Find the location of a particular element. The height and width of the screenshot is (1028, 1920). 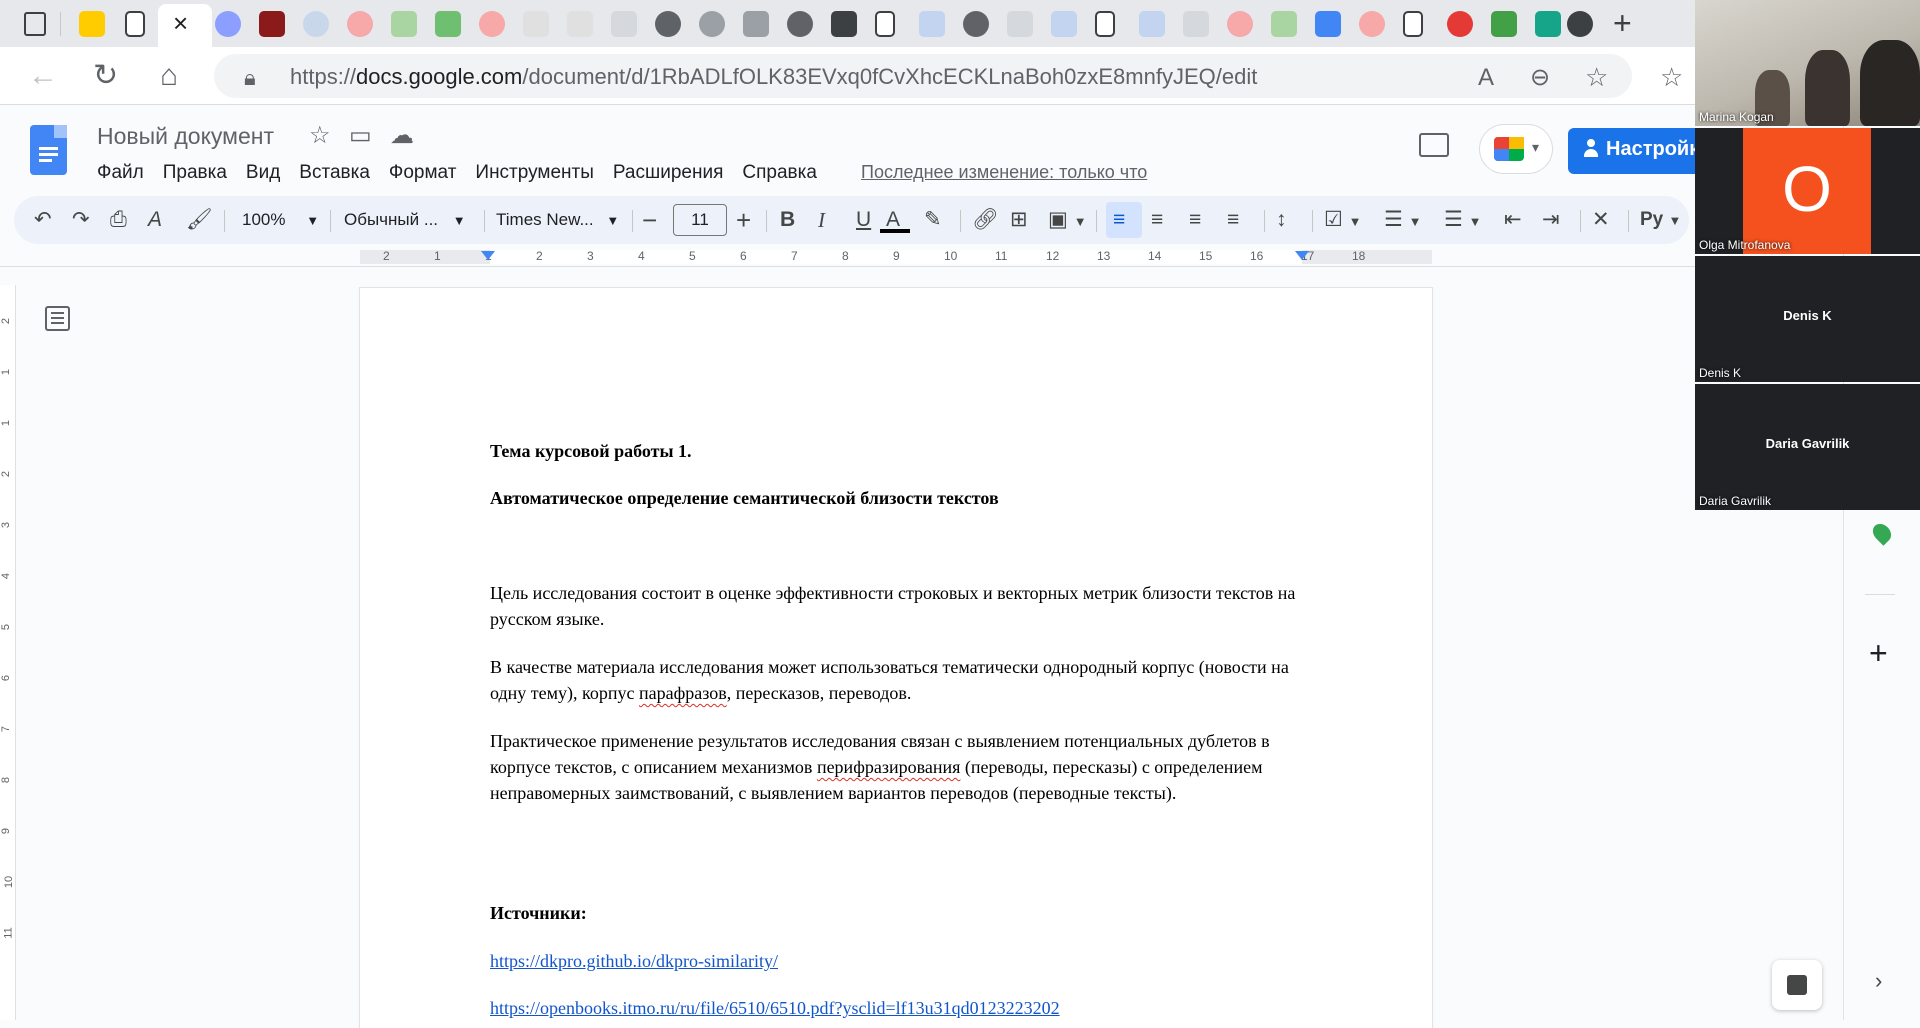

favorites-icon: ☆ is located at coordinates (1671, 77).